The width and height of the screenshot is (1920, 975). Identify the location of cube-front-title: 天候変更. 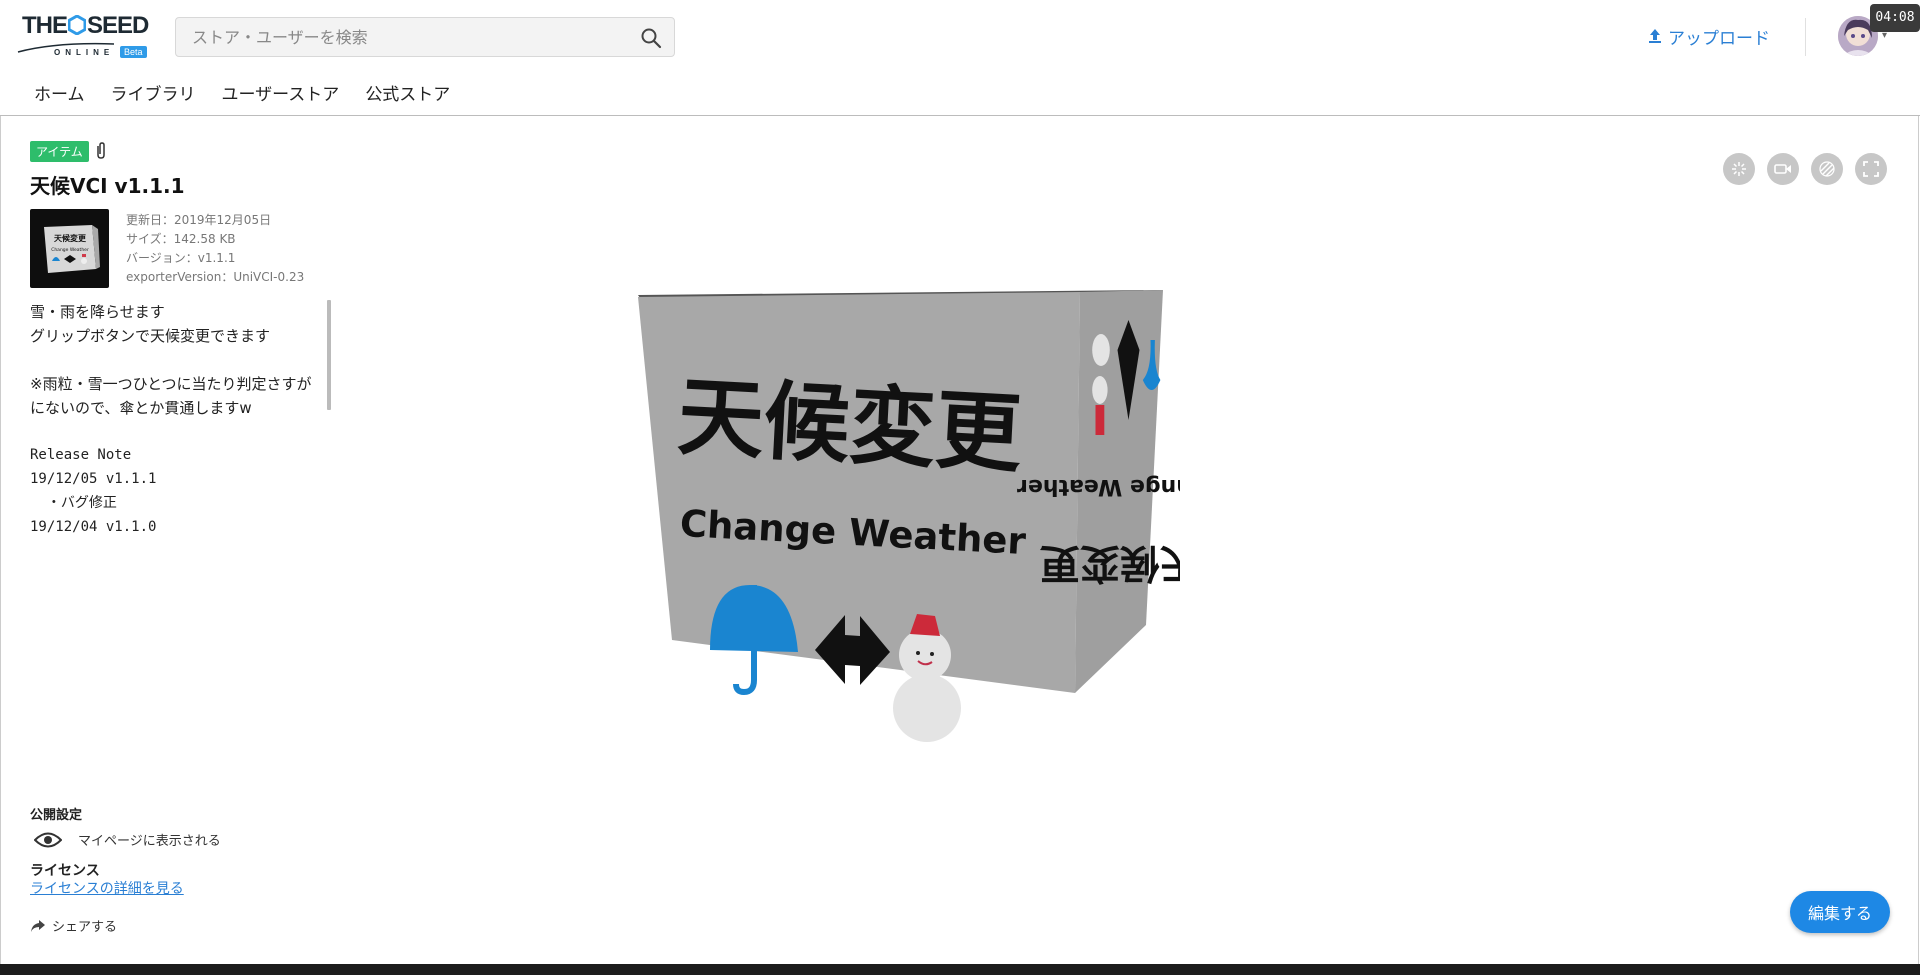
(850, 426).